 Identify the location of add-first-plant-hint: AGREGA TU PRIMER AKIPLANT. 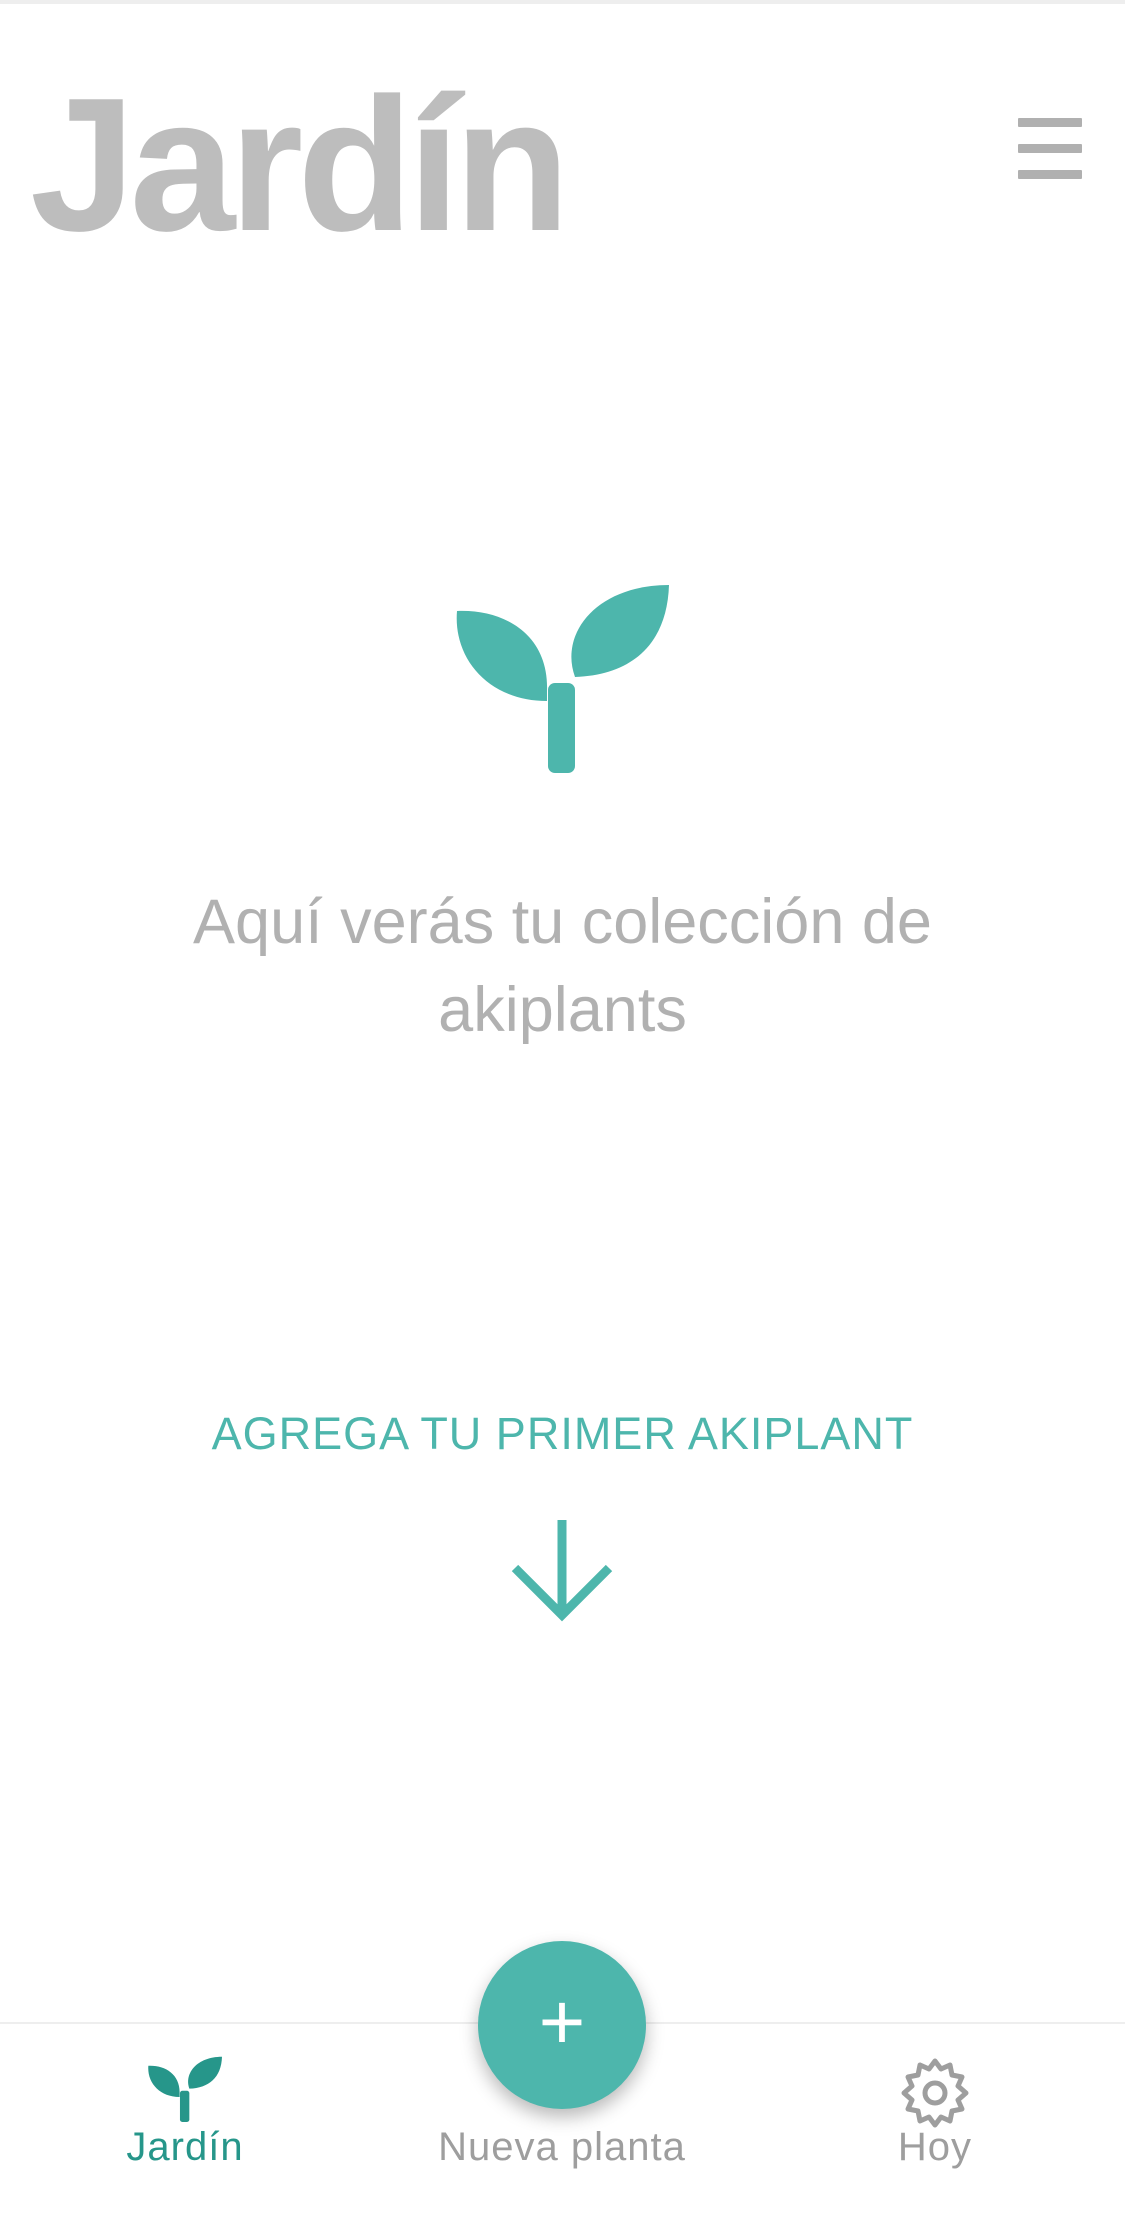
(562, 1433).